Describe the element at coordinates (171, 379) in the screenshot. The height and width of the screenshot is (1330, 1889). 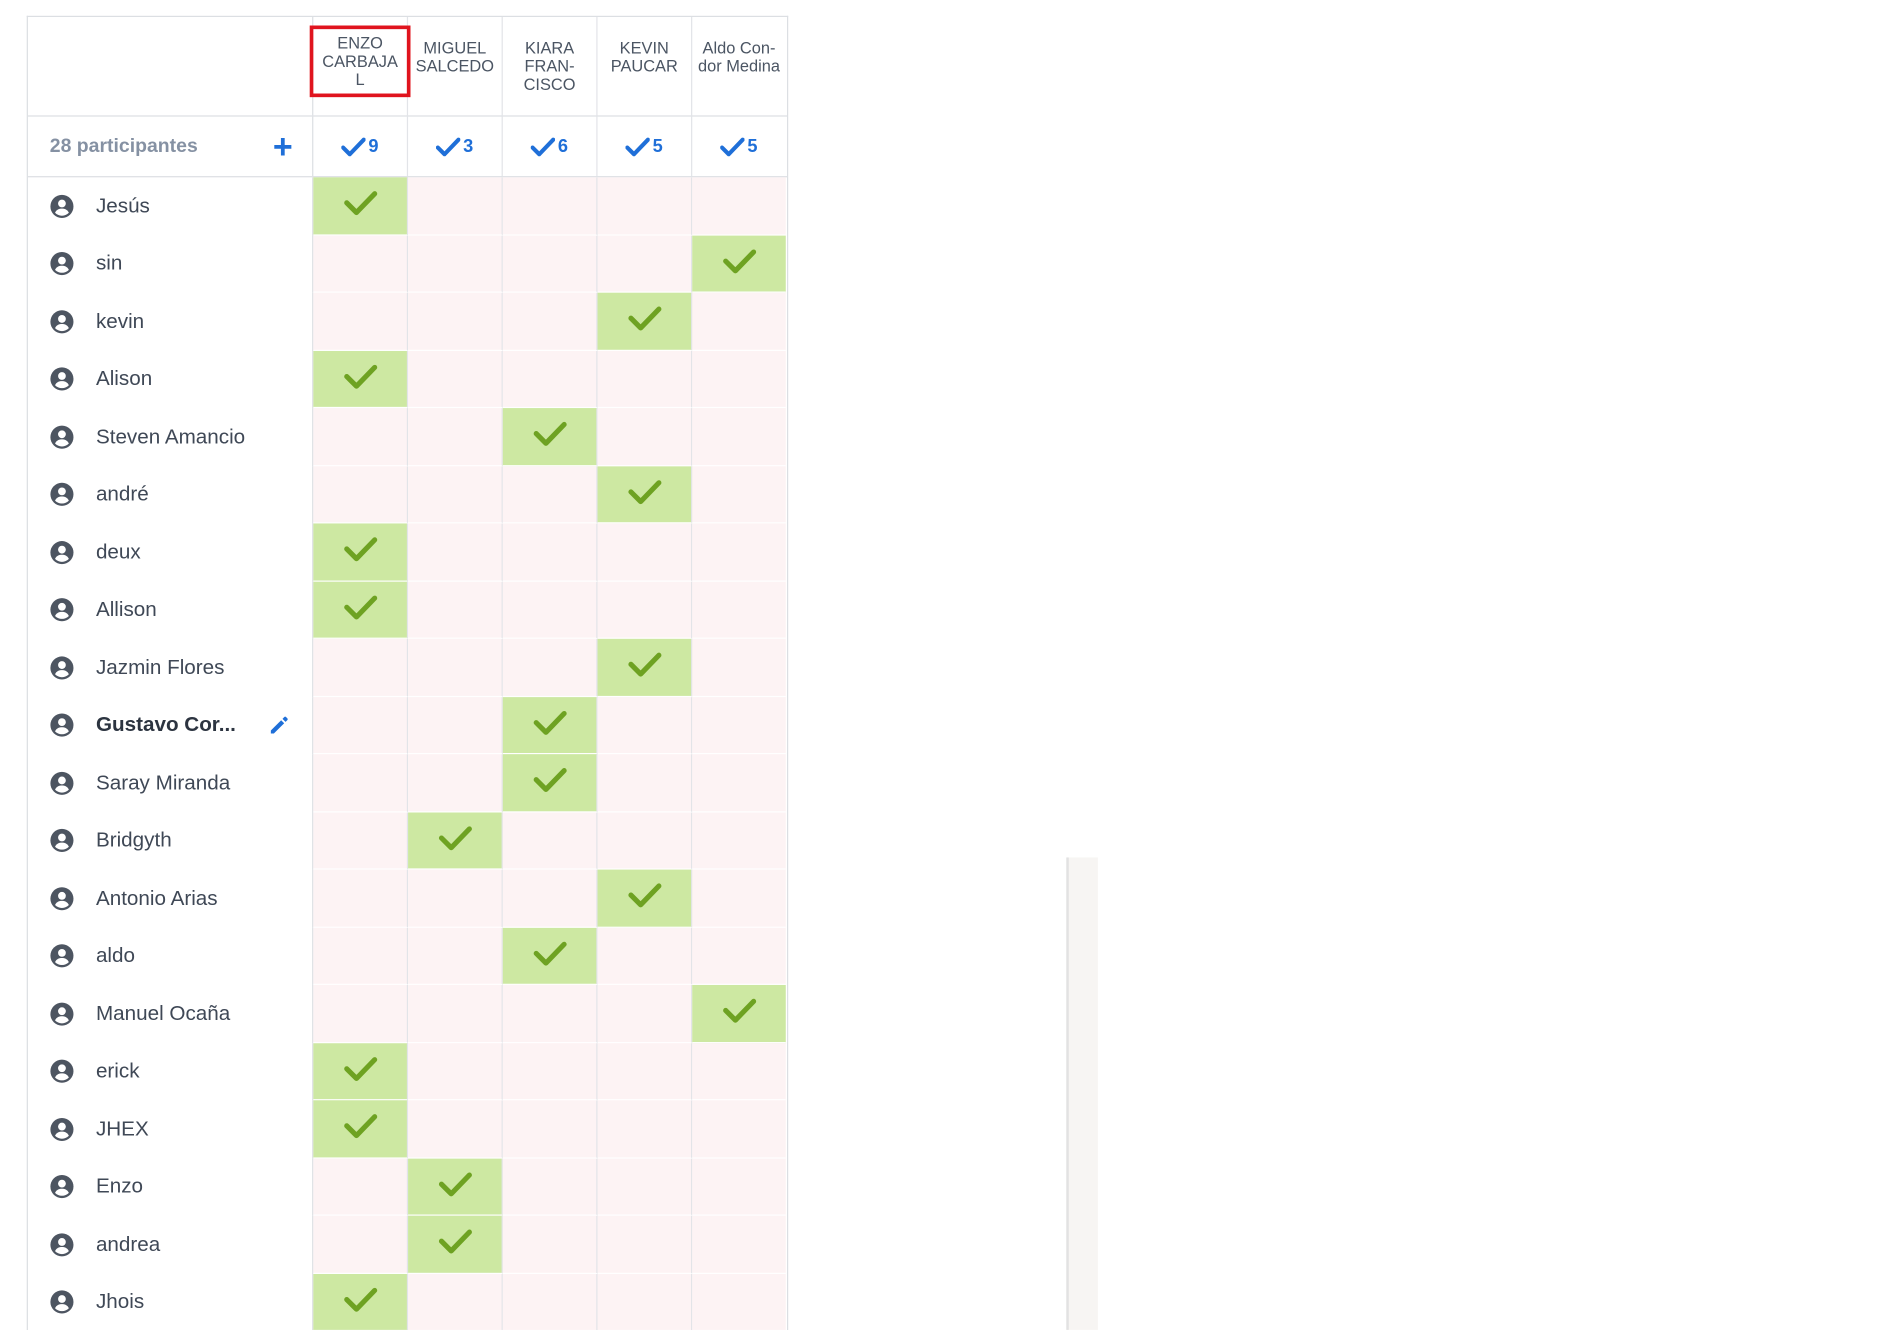
I see `participant-name-cell: Alison` at that location.